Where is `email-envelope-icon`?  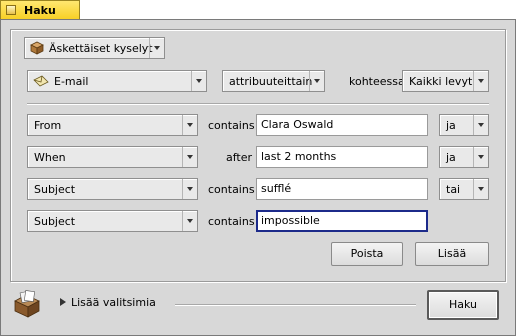 email-envelope-icon is located at coordinates (41, 81).